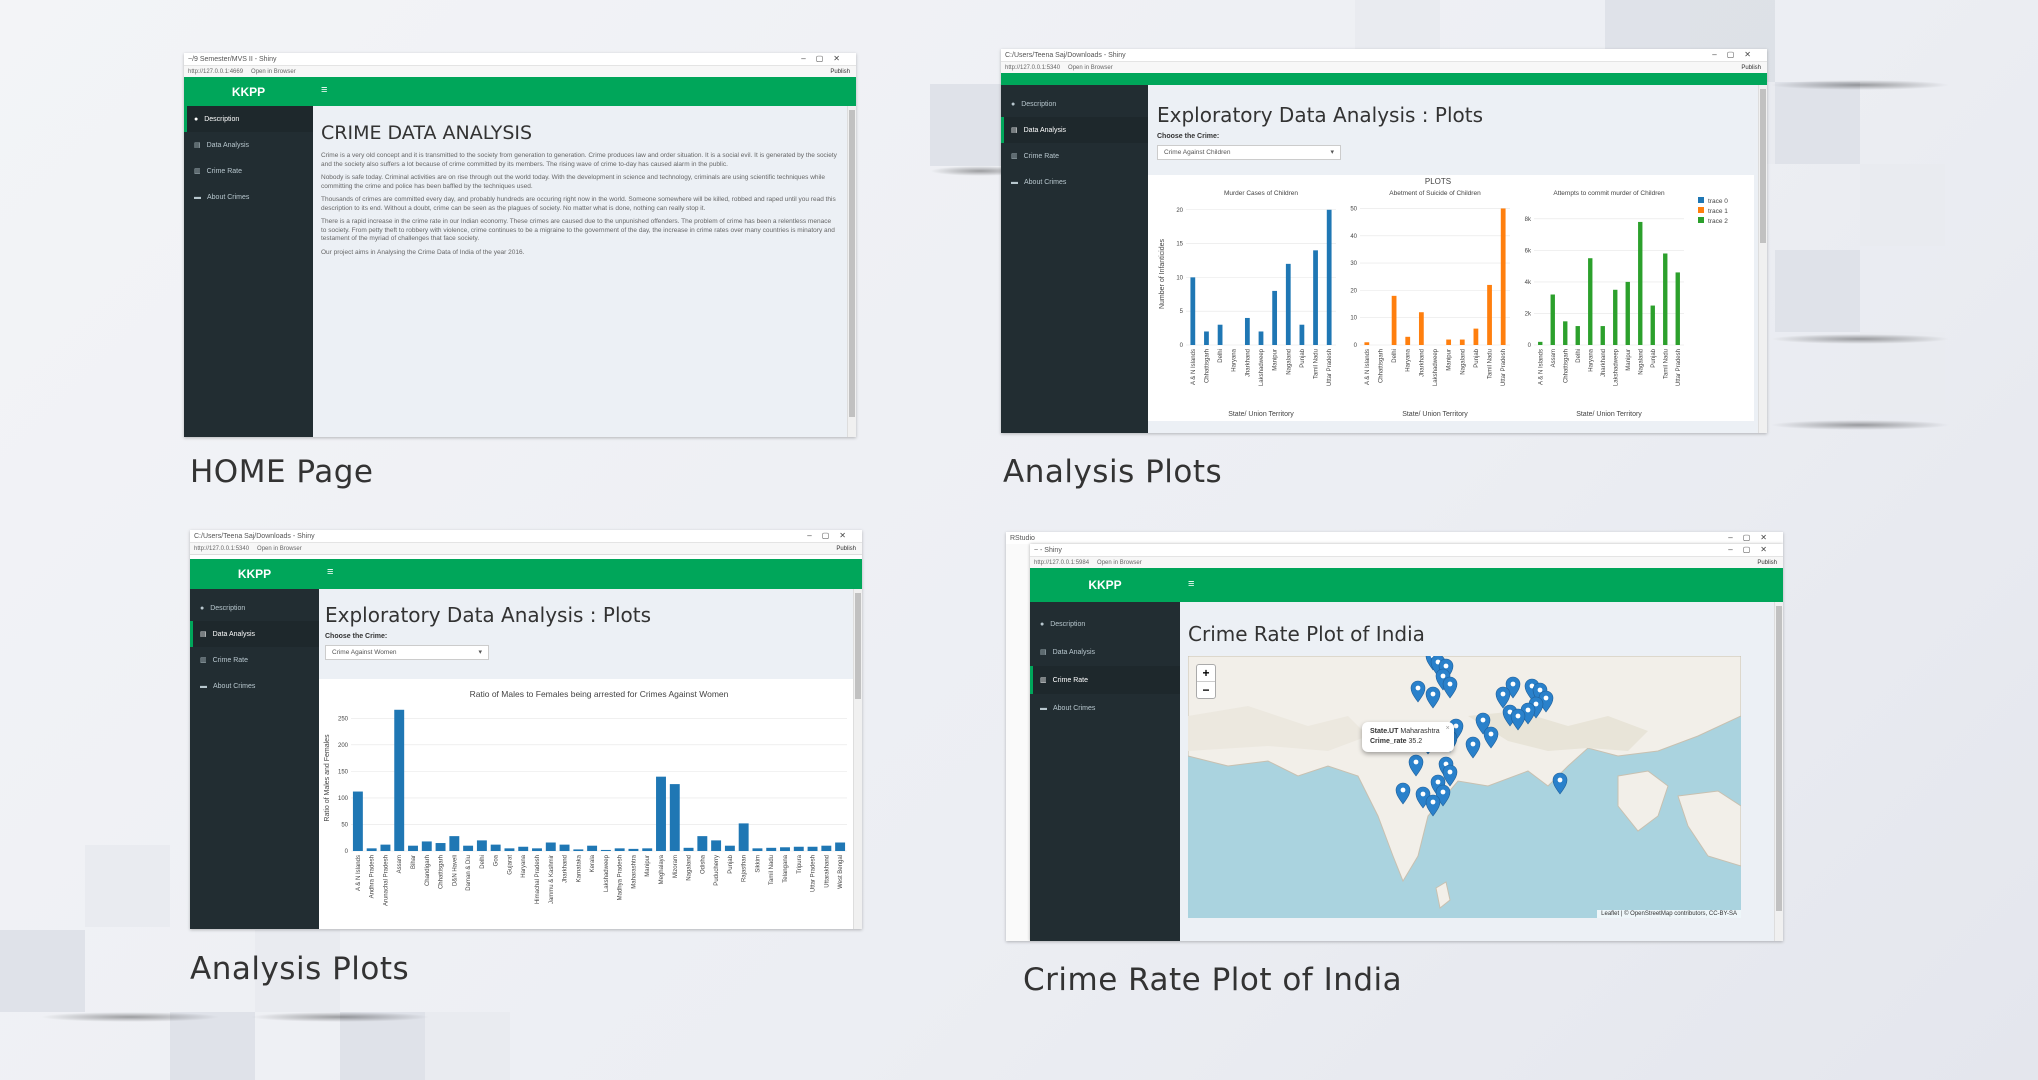  Describe the element at coordinates (428, 870) in the screenshot. I see `x-tick-label: Chandigarh` at that location.